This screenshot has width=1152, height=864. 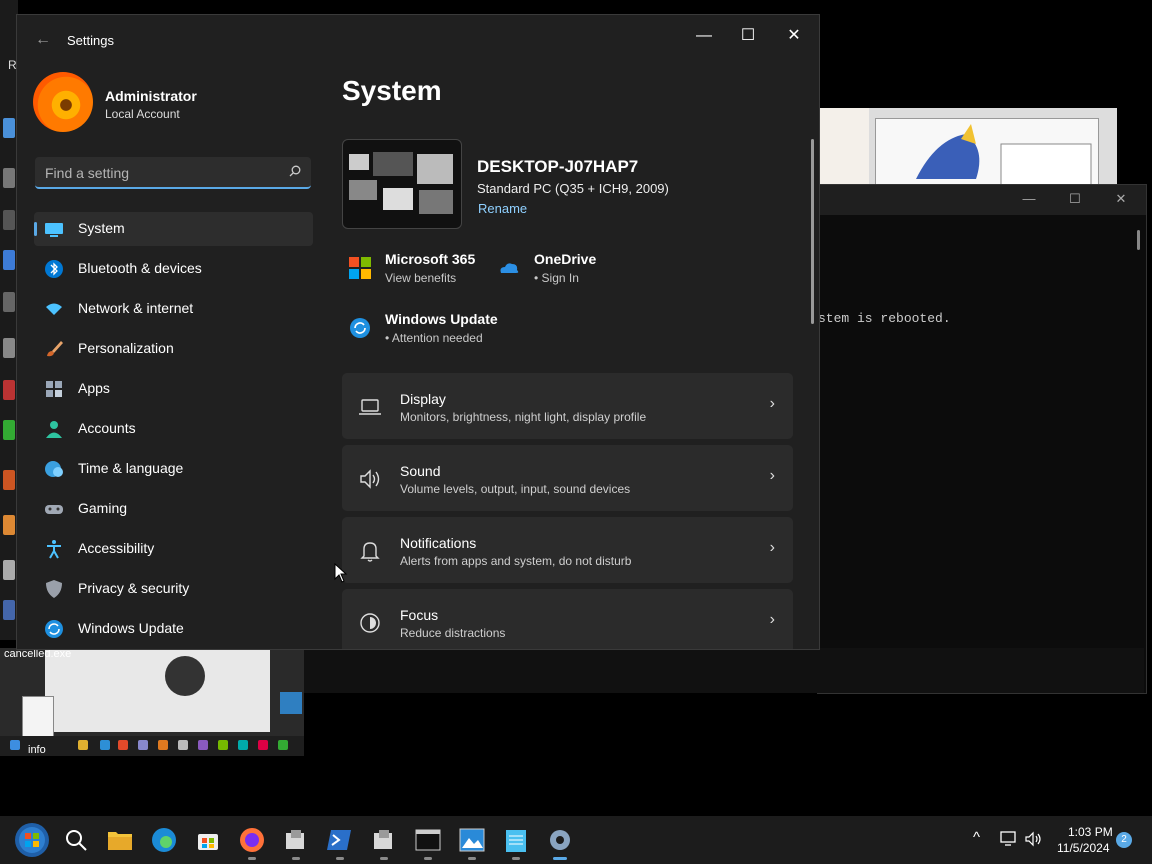 I want to click on store-icon, so click(x=208, y=840).